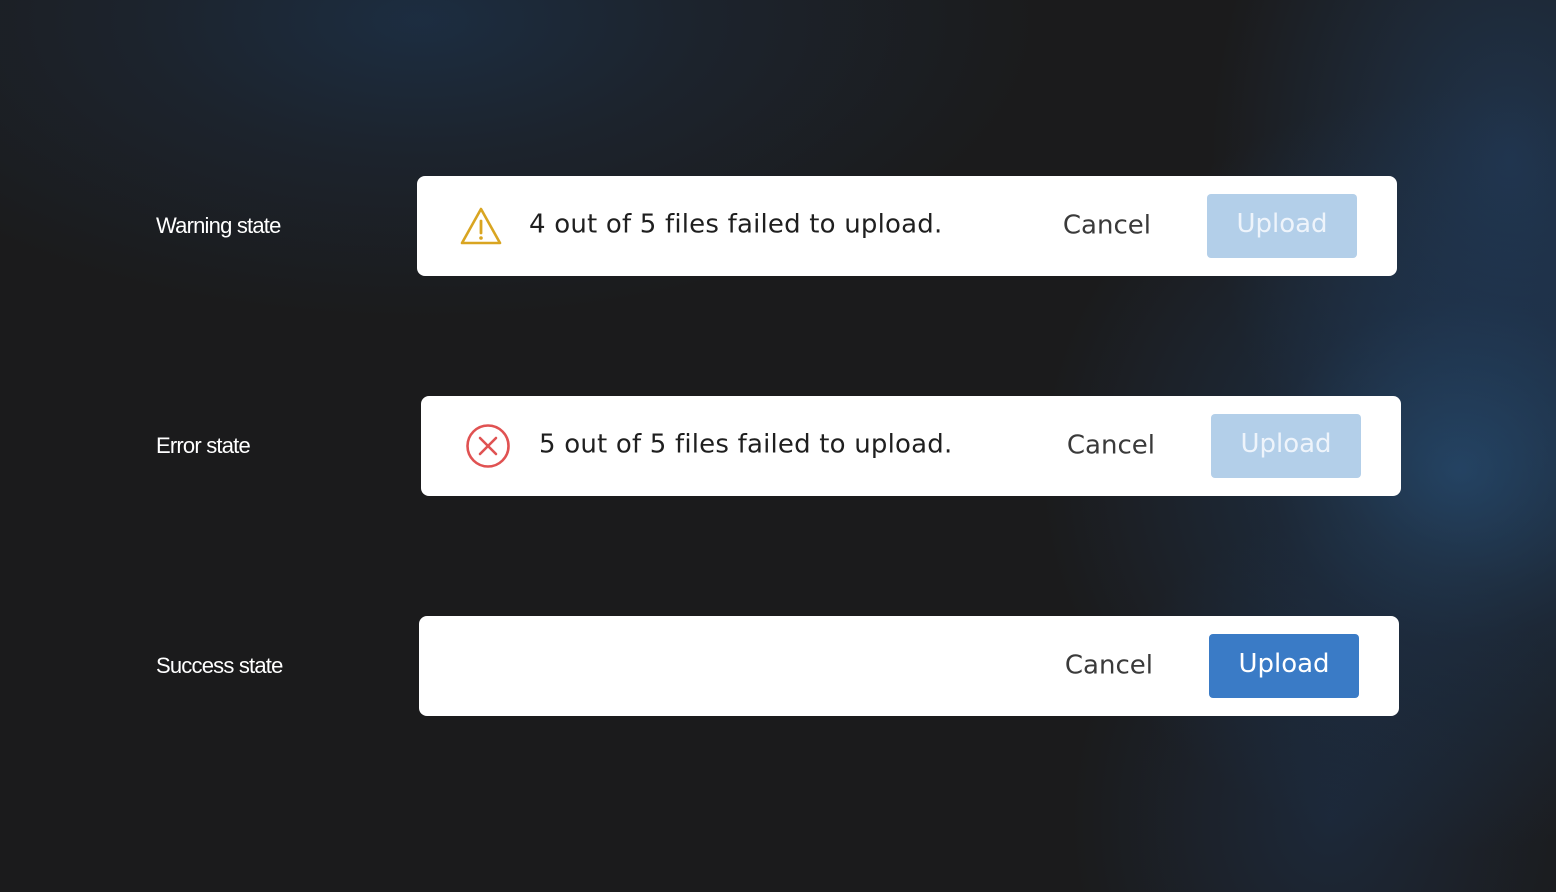  Describe the element at coordinates (218, 225) in the screenshot. I see `state-label-warning: Warning state` at that location.